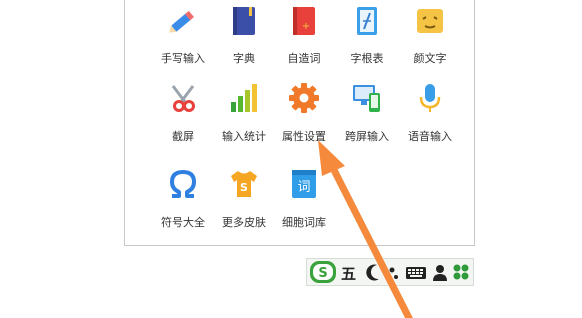 This screenshot has height=318, width=582. I want to click on gear-icon, so click(304, 98).